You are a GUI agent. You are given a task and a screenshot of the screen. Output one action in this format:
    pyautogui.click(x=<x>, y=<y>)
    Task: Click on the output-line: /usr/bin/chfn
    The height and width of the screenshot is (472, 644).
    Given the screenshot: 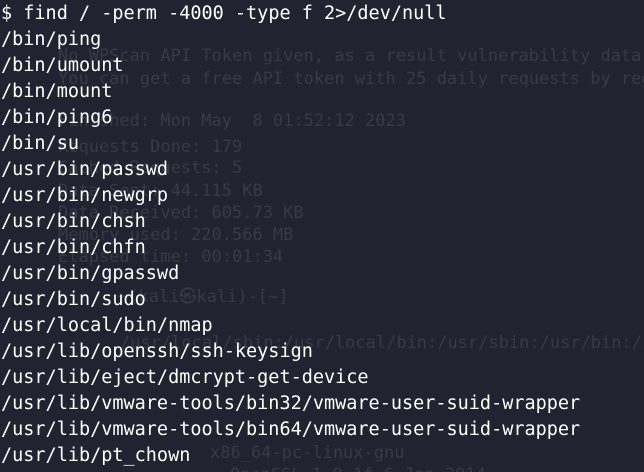 What is the action you would take?
    pyautogui.click(x=73, y=247)
    